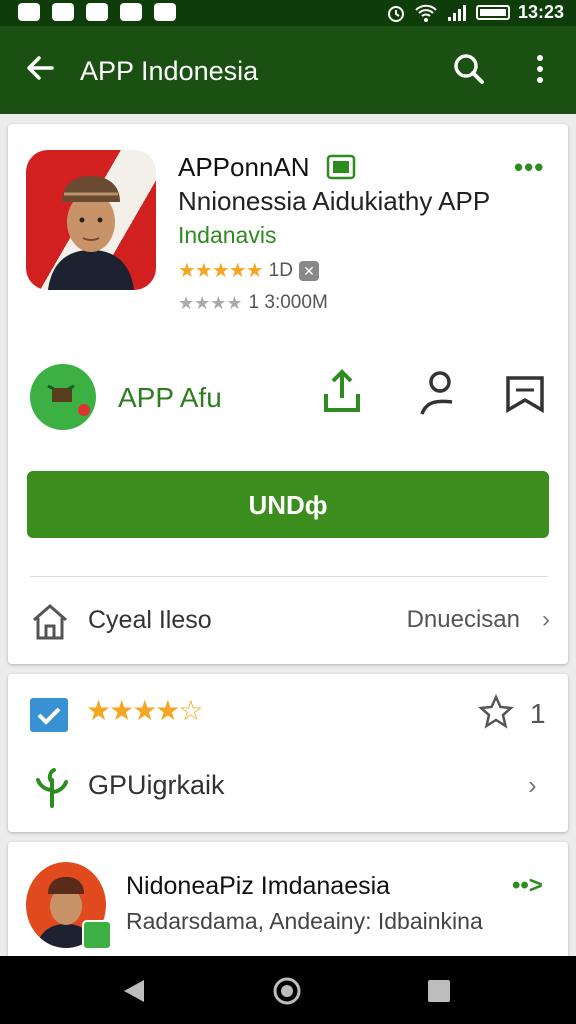 This screenshot has height=1024, width=576. I want to click on publisher-more-icon: ••>, so click(527, 886).